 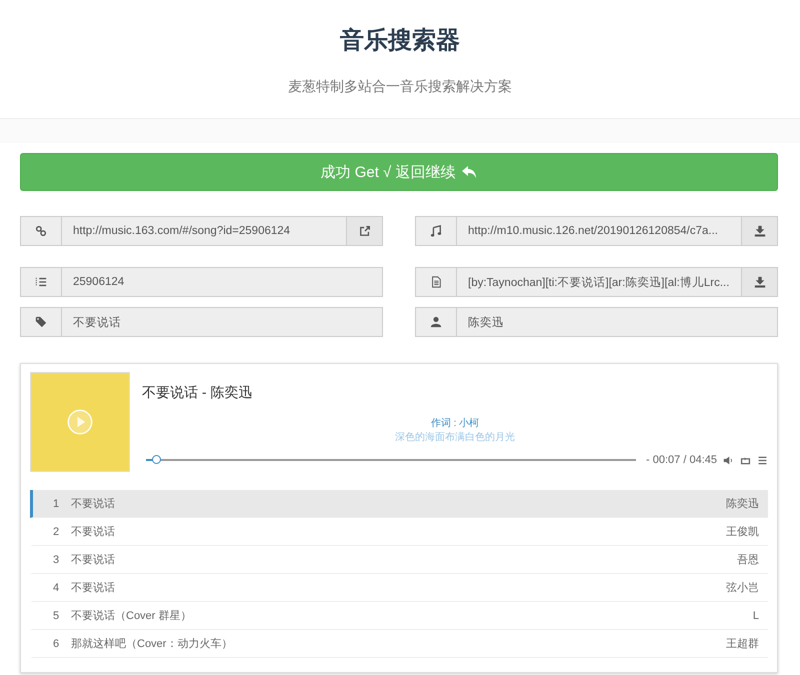 I want to click on reply-arrow-icon, so click(x=469, y=172).